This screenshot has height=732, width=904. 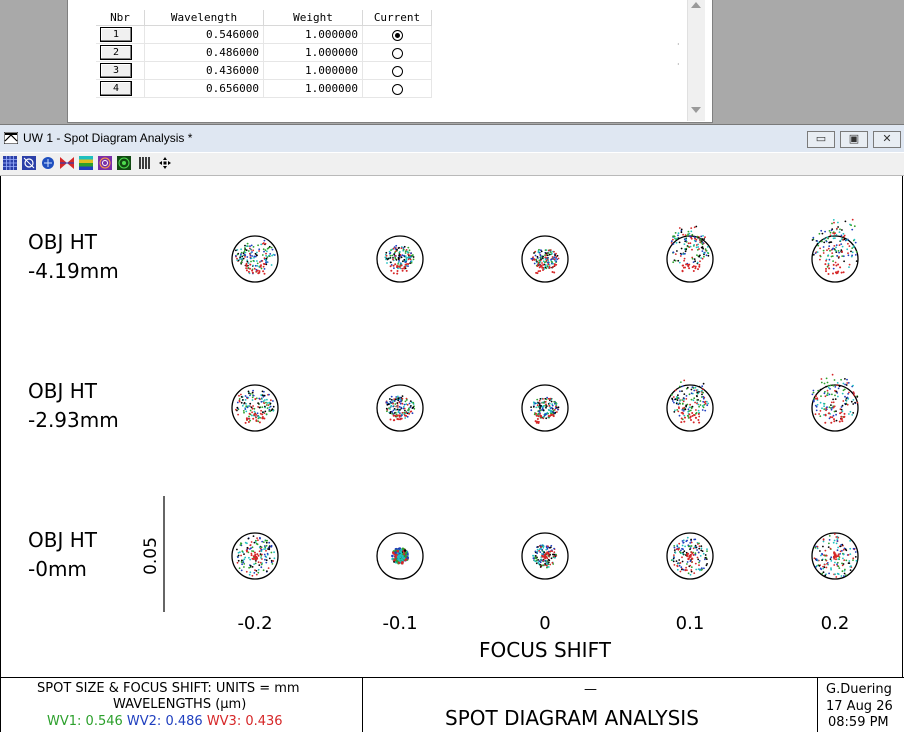 I want to click on move-icon, so click(x=165, y=163).